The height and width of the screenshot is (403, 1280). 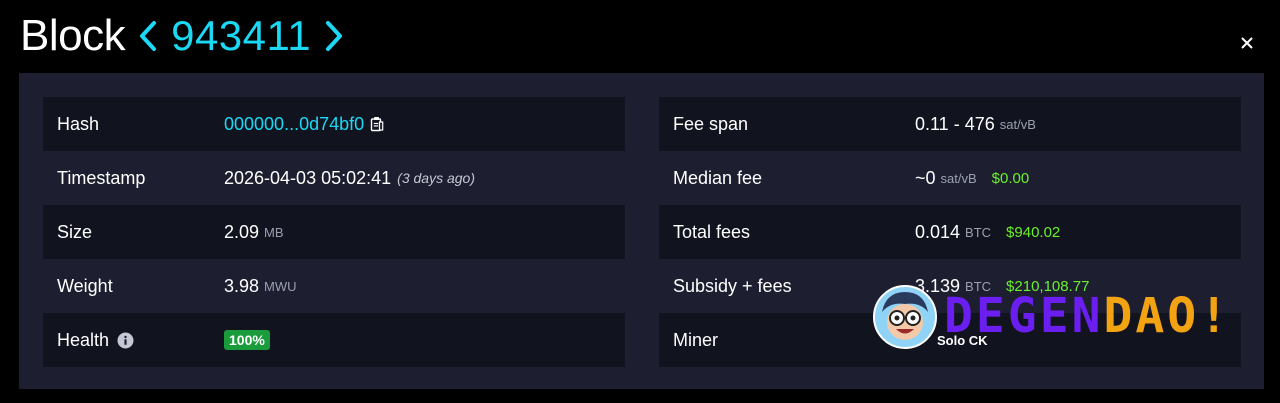 What do you see at coordinates (718, 177) in the screenshot?
I see `median-fee-label: Median fee` at bounding box center [718, 177].